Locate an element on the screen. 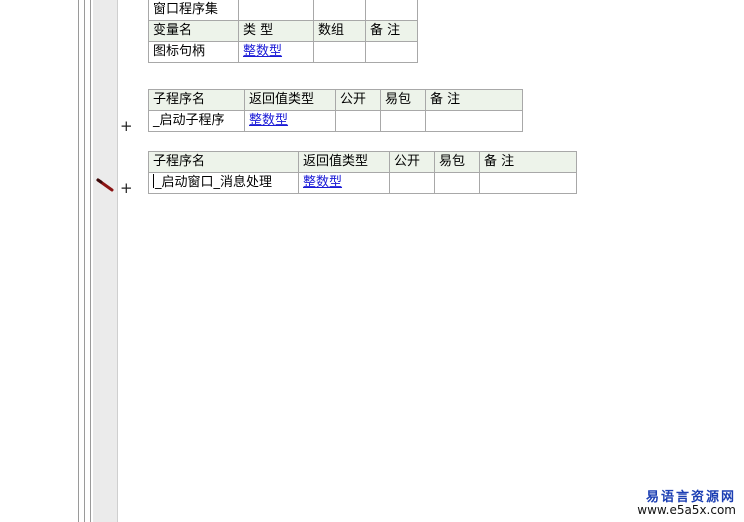  variable-type-cell: 整数型 is located at coordinates (276, 52).